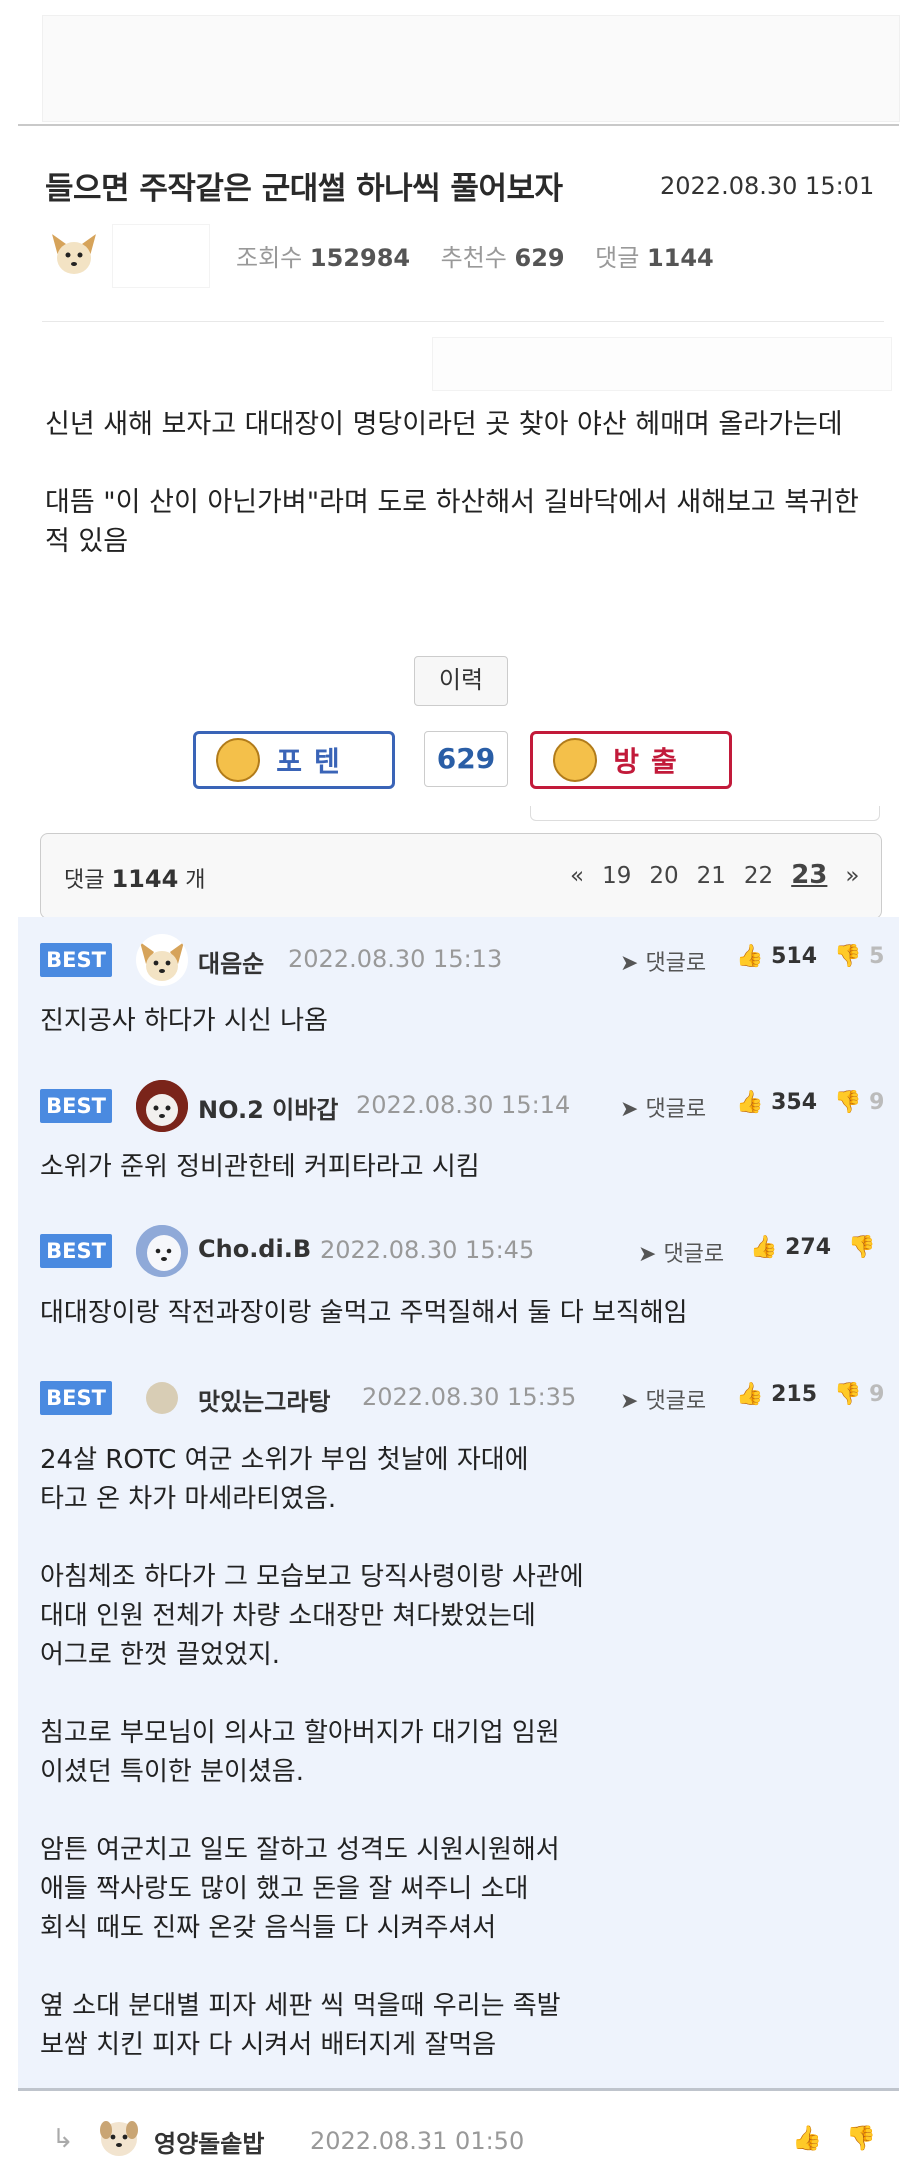  Describe the element at coordinates (794, 956) in the screenshot. I see `like-count: 514` at that location.